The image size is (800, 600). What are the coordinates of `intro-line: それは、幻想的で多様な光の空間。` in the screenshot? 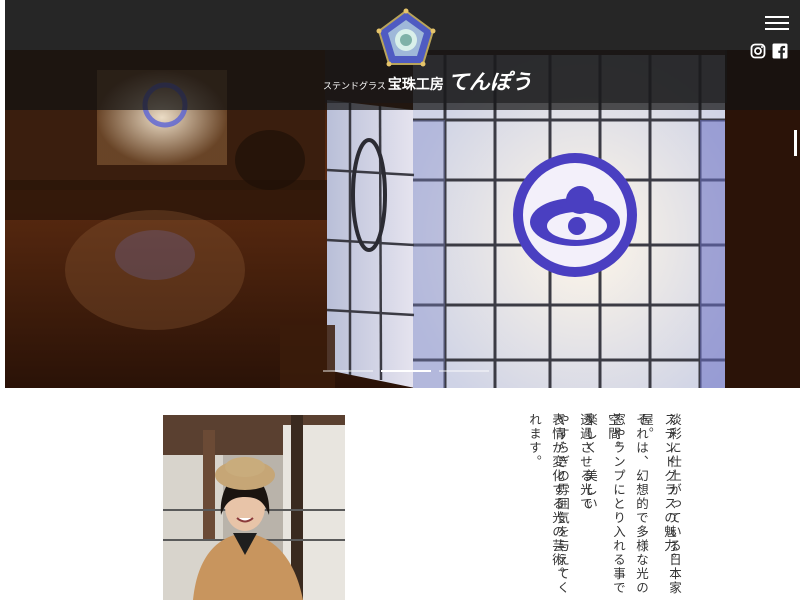 It's located at (627, 504).